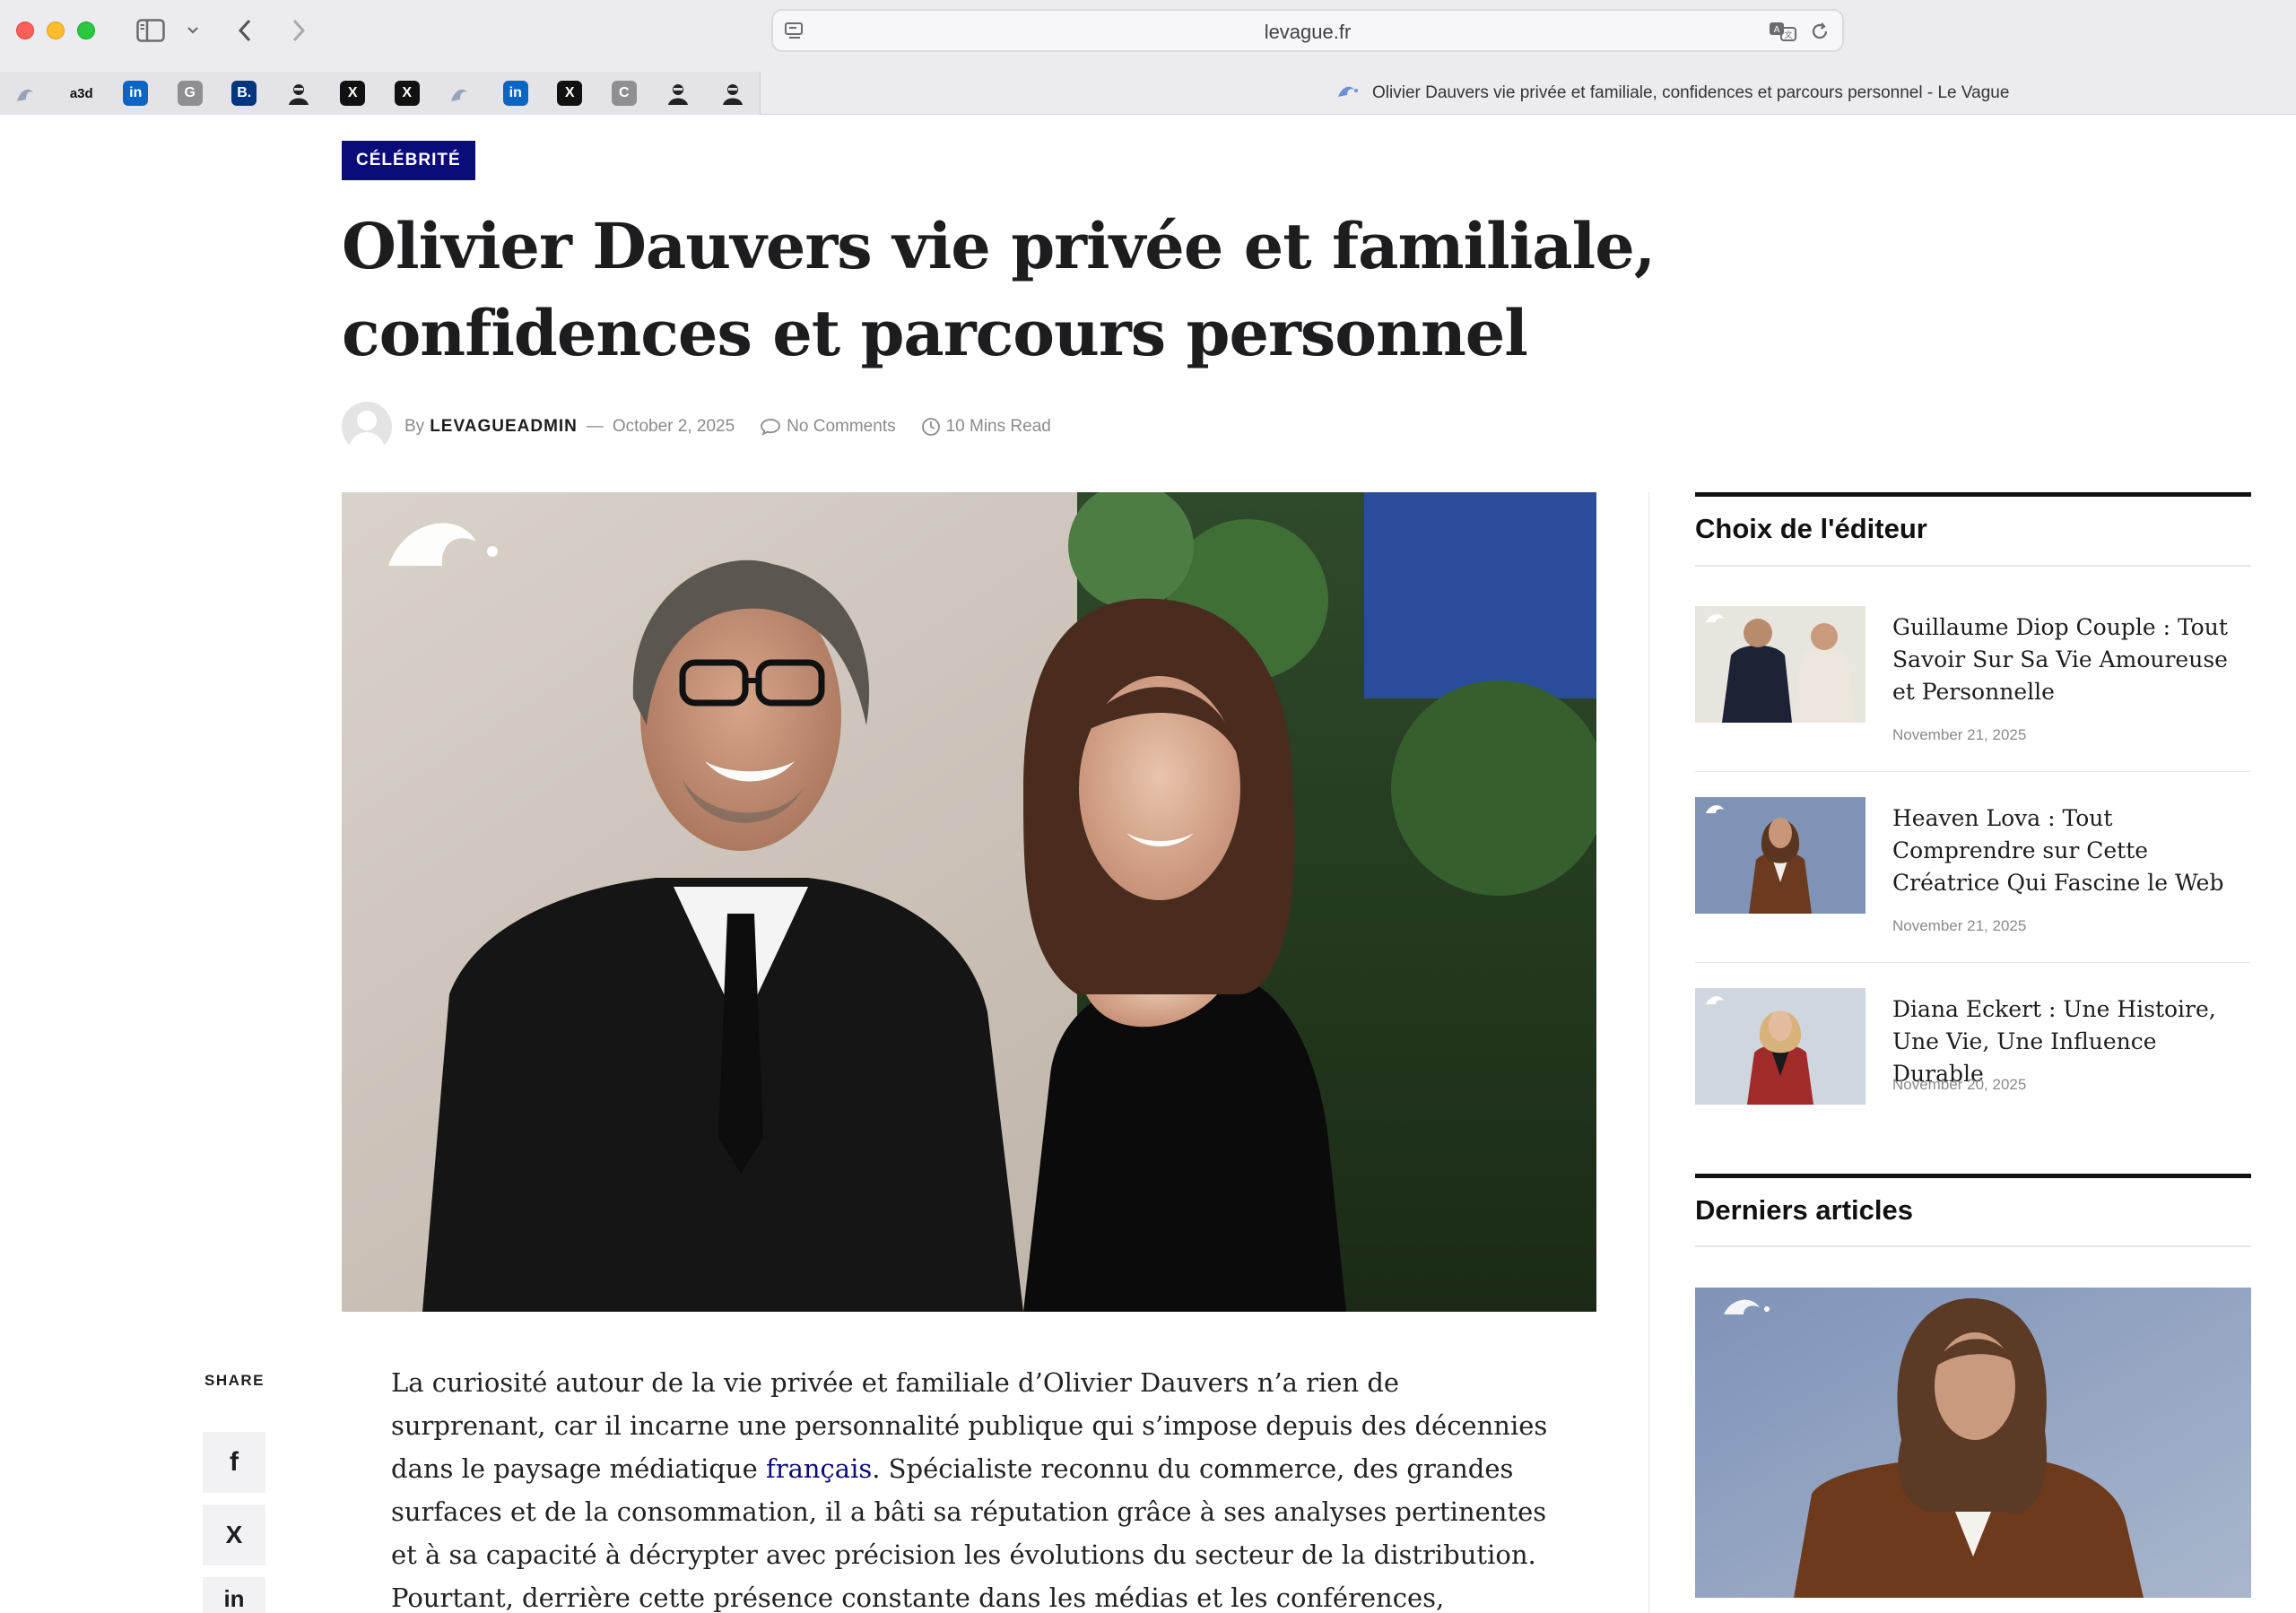  Describe the element at coordinates (367, 427) in the screenshot. I see `avatar` at that location.